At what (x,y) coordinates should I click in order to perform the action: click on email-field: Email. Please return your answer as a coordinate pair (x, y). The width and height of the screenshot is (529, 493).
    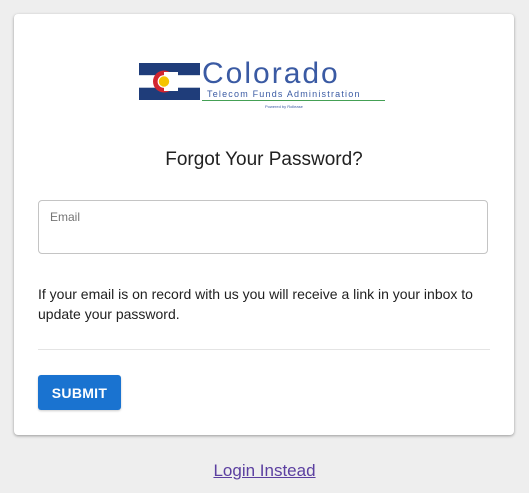
    Looking at the image, I should click on (263, 227).